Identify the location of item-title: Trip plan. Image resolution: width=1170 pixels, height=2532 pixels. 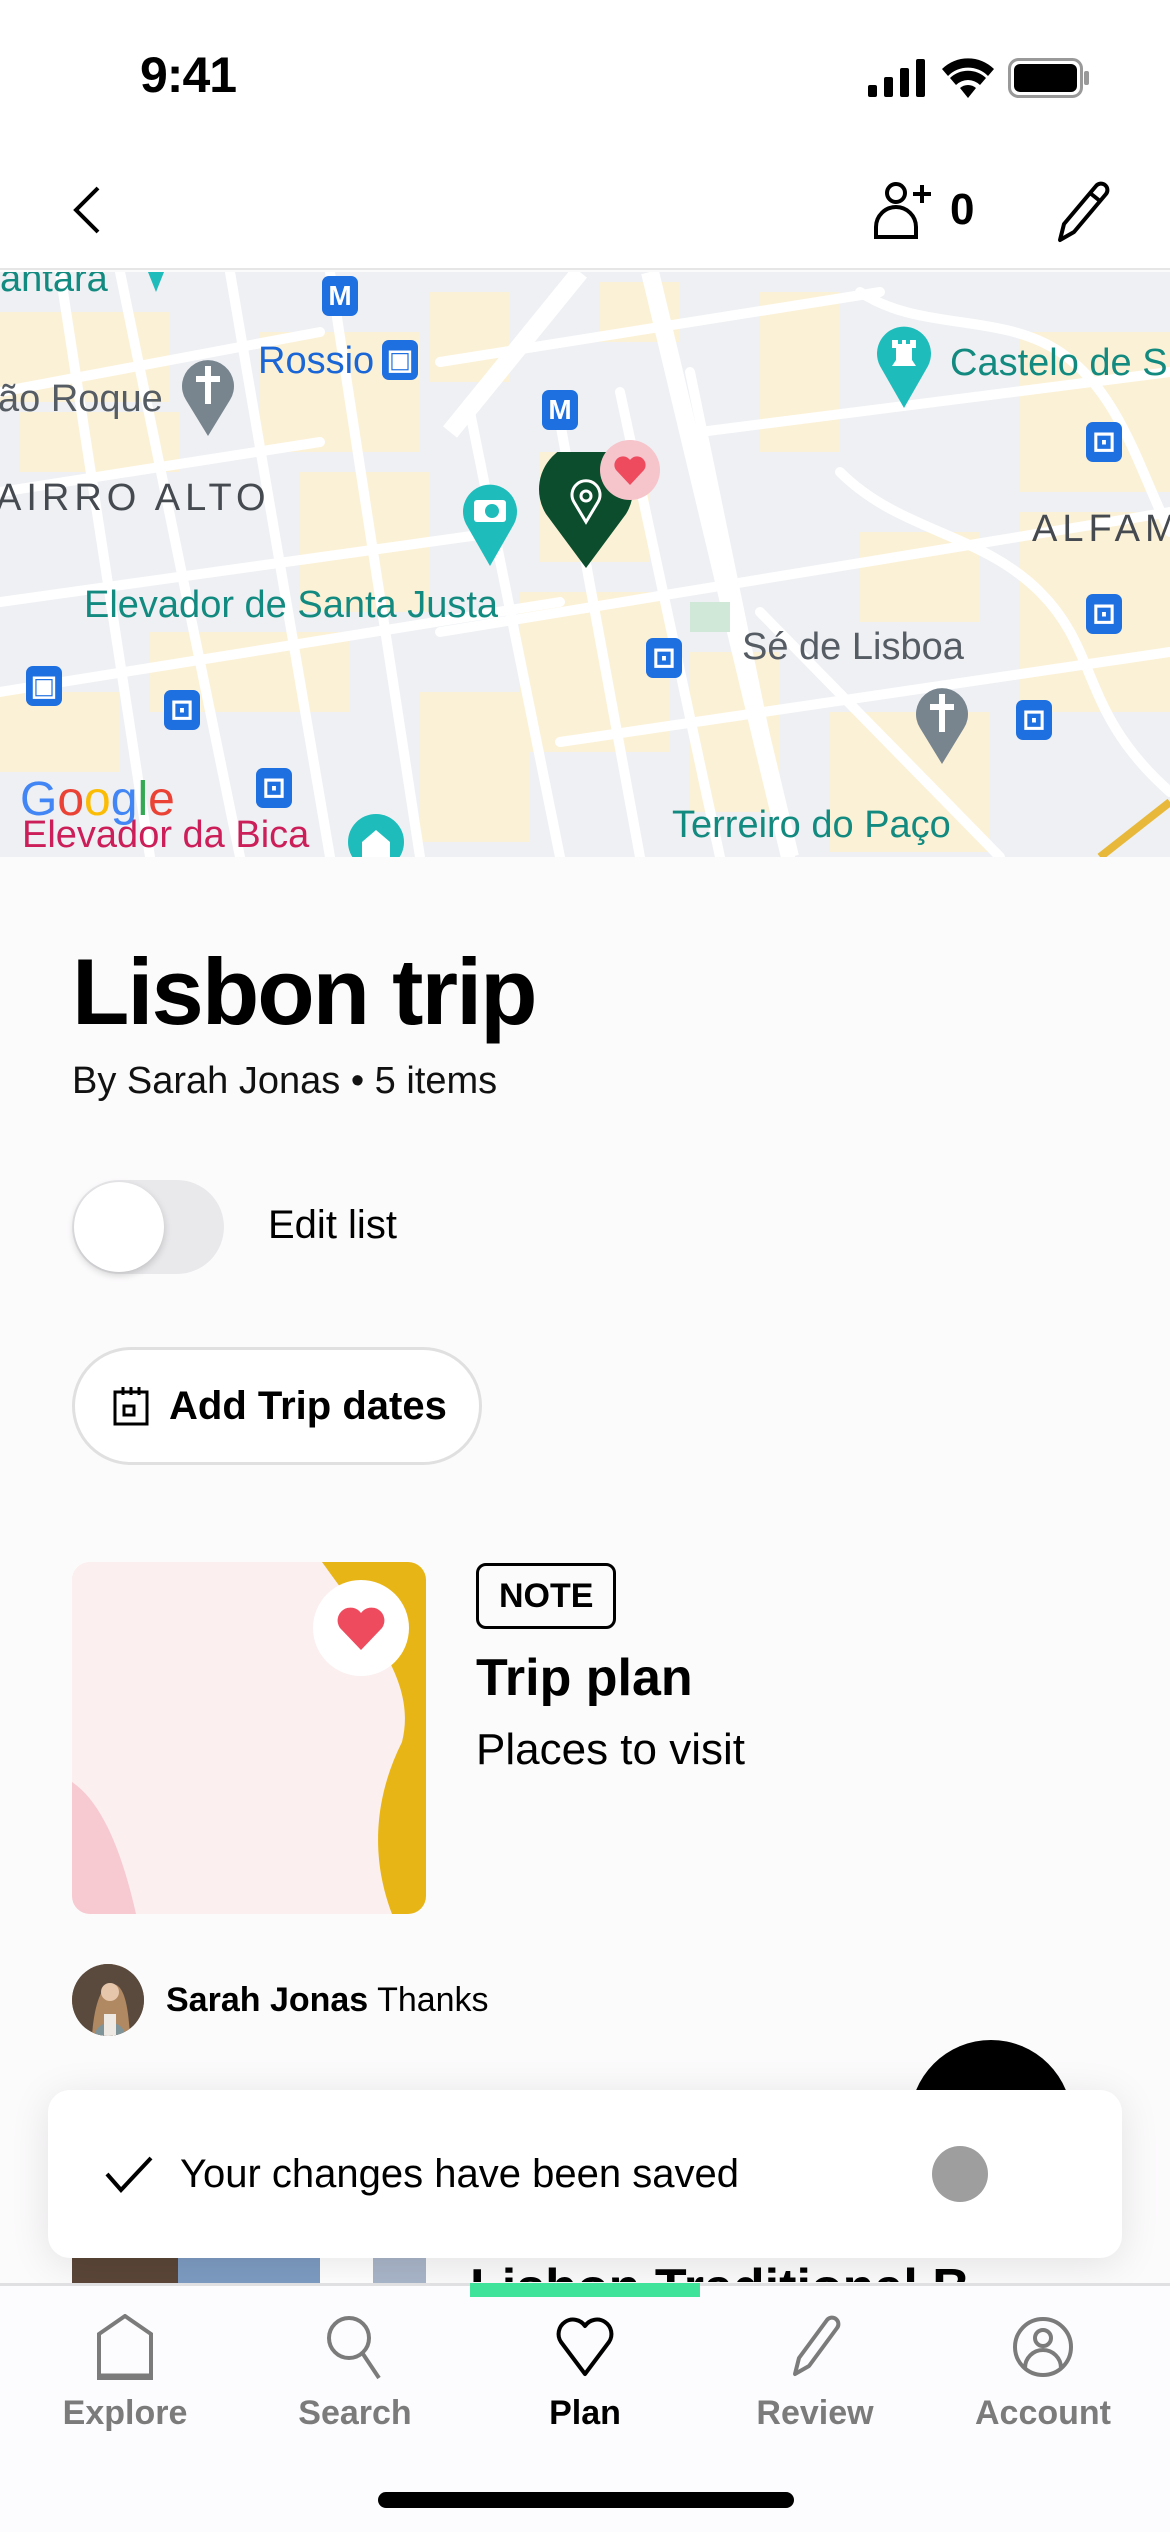
(584, 1678).